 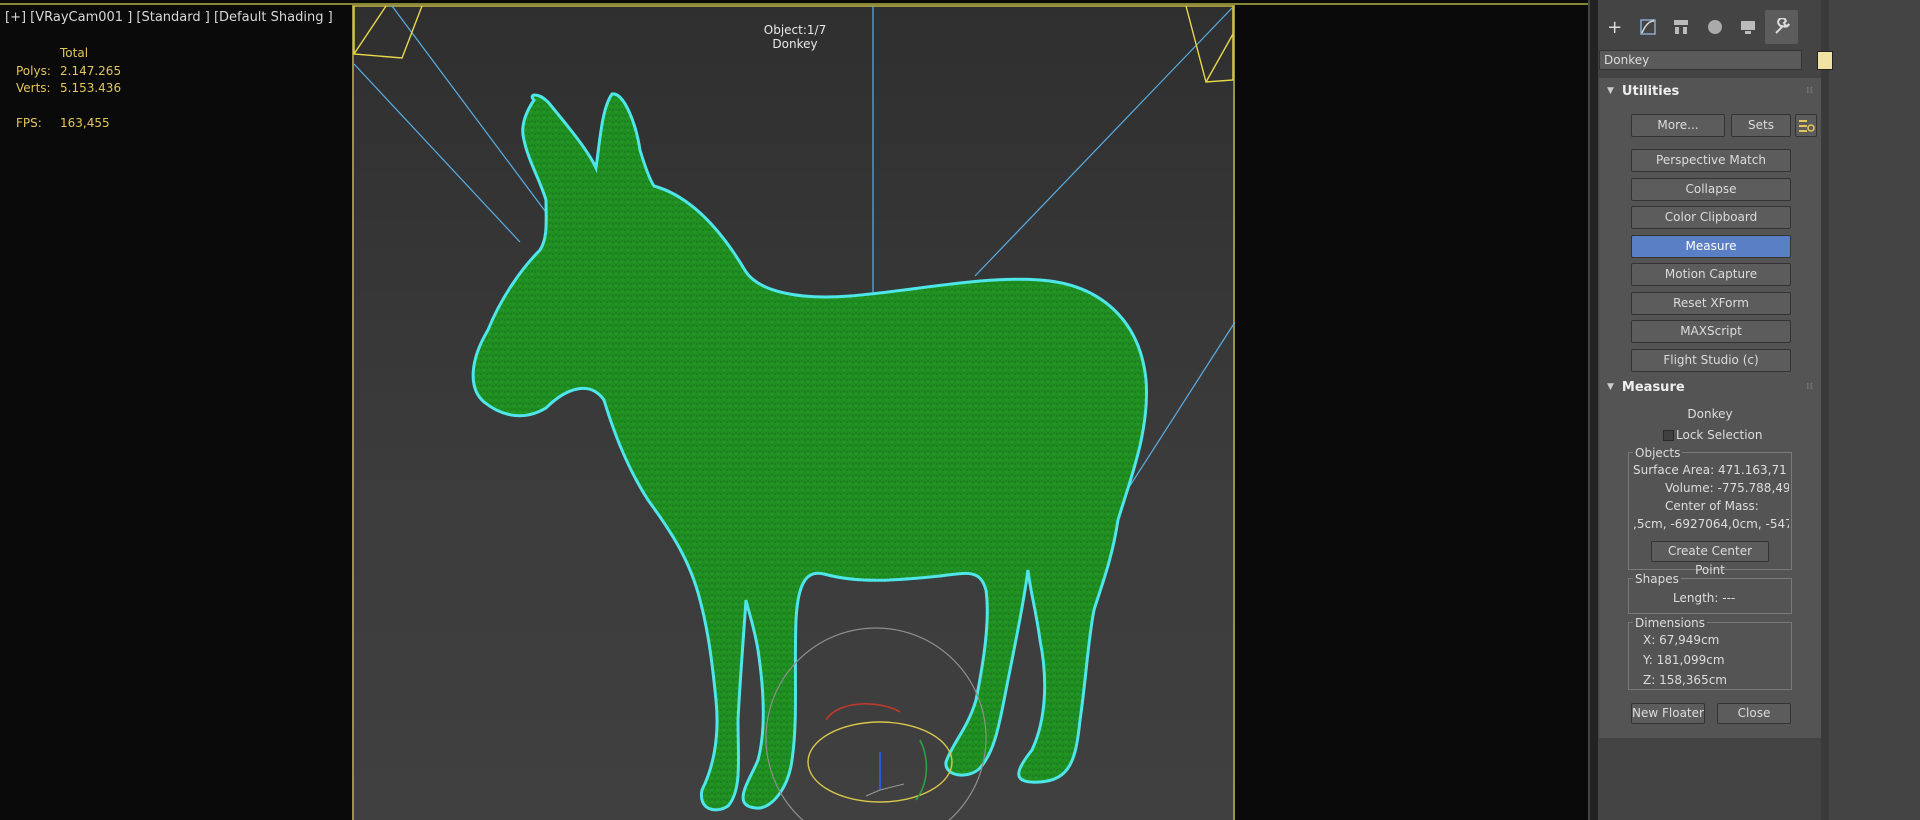 I want to click on dimension-y-readout: Y: 181,099cm, so click(x=1684, y=660).